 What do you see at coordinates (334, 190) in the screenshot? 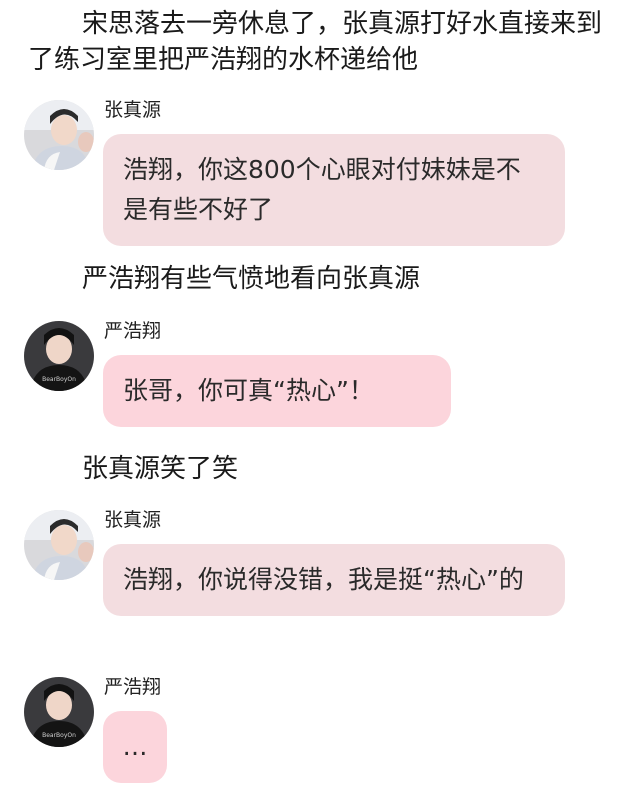
I see `message-bubble: 浩翔，你这800个心眼对付妹妹是不是有些不好了` at bounding box center [334, 190].